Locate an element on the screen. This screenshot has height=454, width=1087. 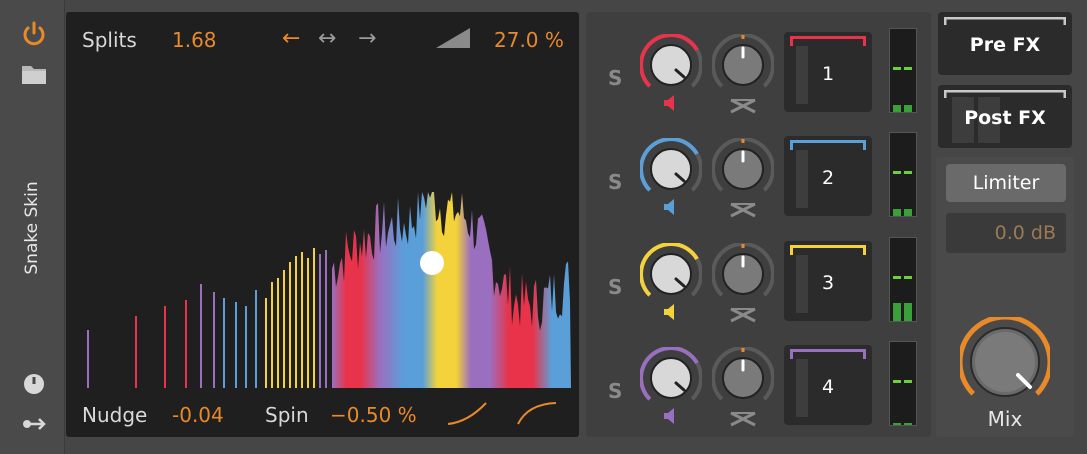
curve-in-icon is located at coordinates (467, 413).